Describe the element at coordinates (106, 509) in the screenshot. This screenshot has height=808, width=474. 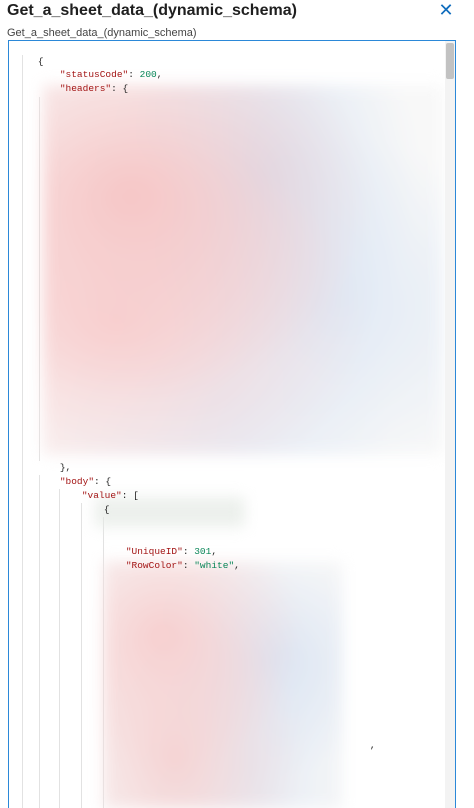
I see `json-punct: {` at that location.